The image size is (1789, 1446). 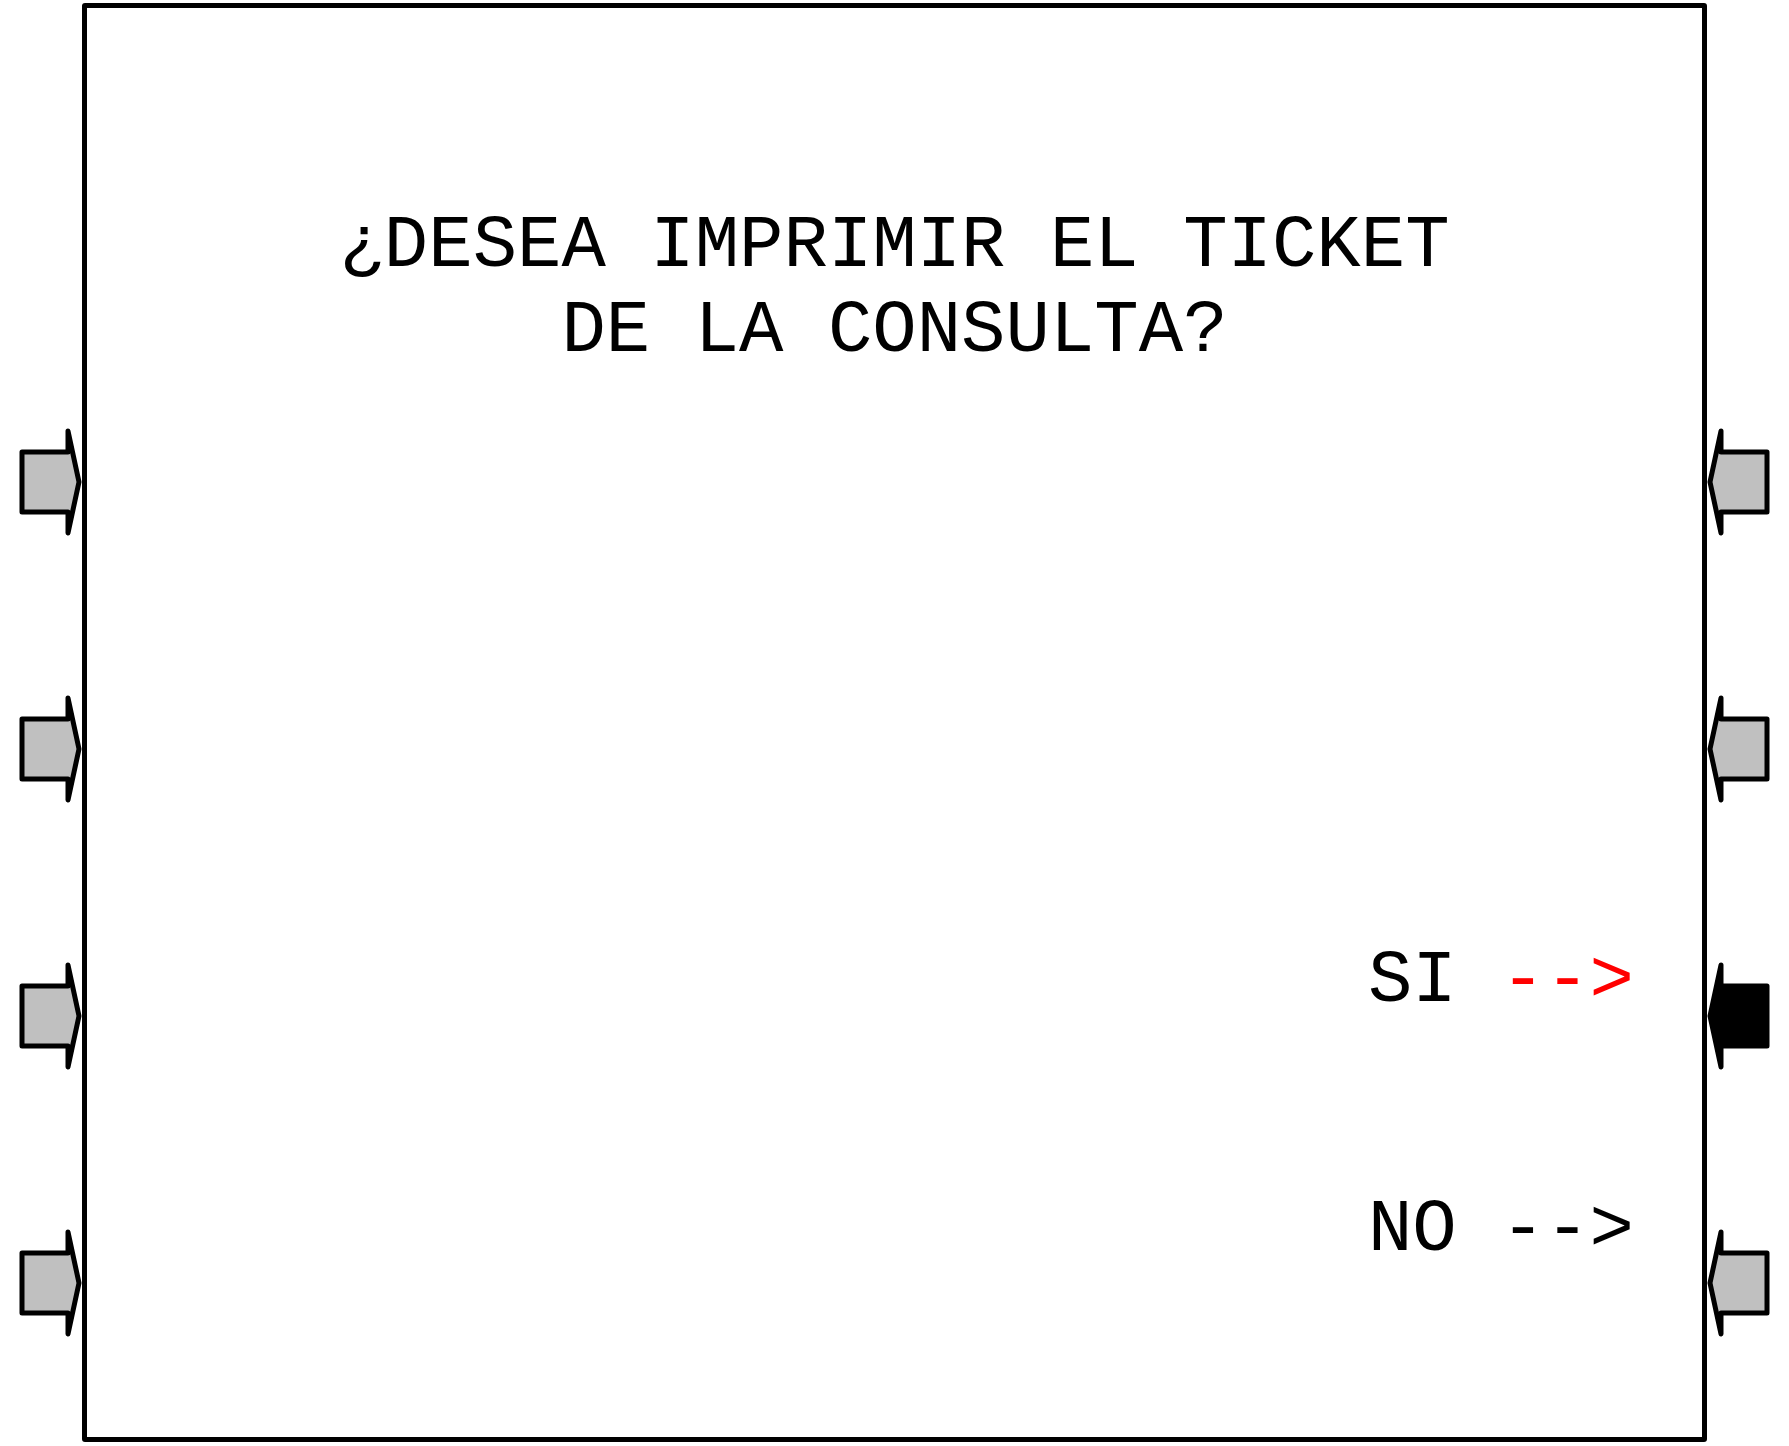 I want to click on option-label: NO, so click(x=1412, y=1230).